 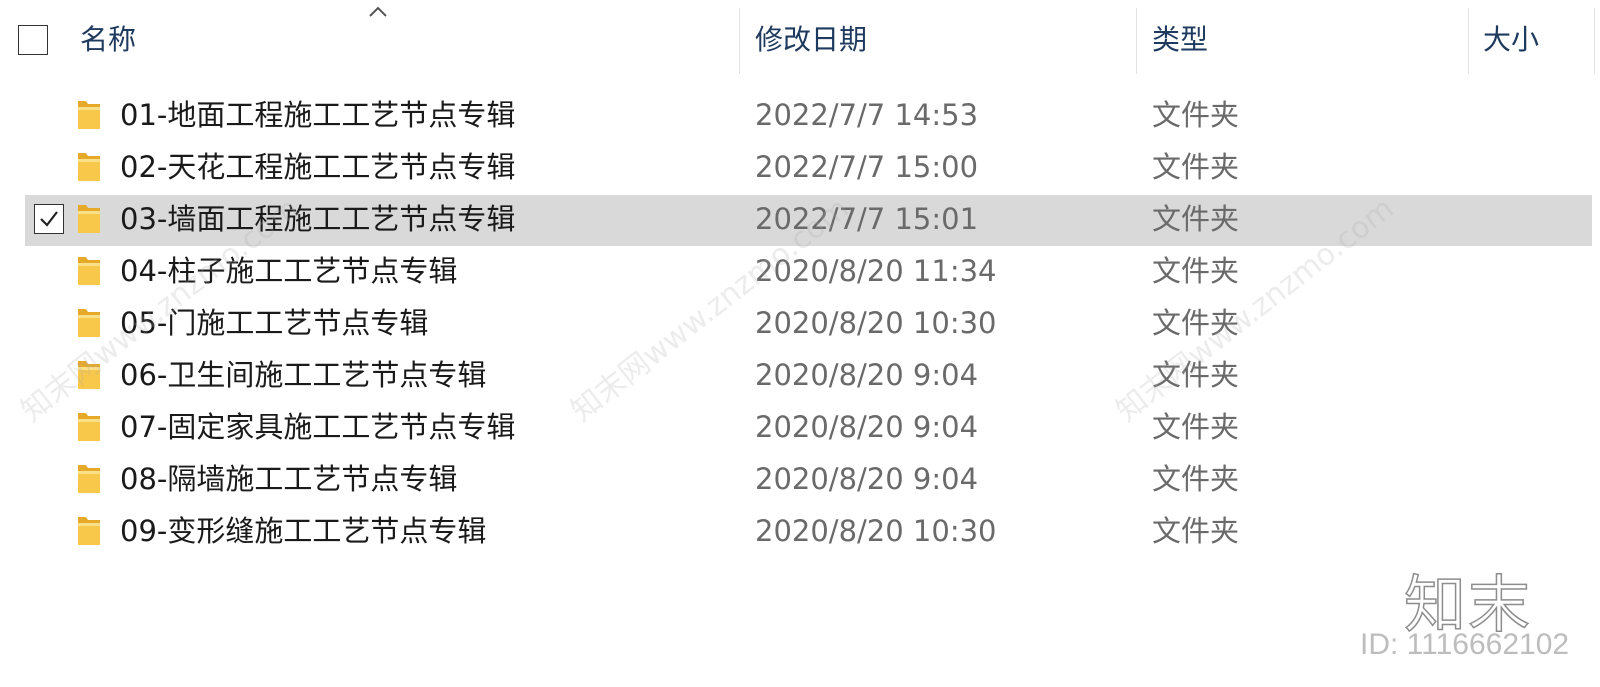 I want to click on file-row: 05-门施工工艺节点专辑 2020/8/20 10:30 文件夹, so click(x=800, y=323).